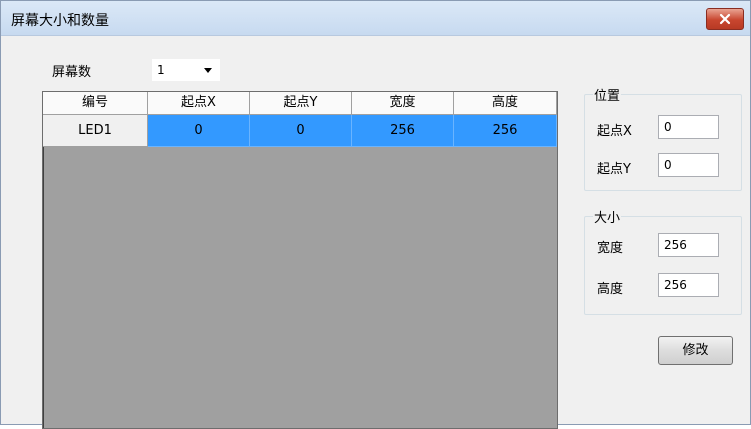 The height and width of the screenshot is (429, 751). I want to click on start-x-label: 起点X, so click(614, 131).